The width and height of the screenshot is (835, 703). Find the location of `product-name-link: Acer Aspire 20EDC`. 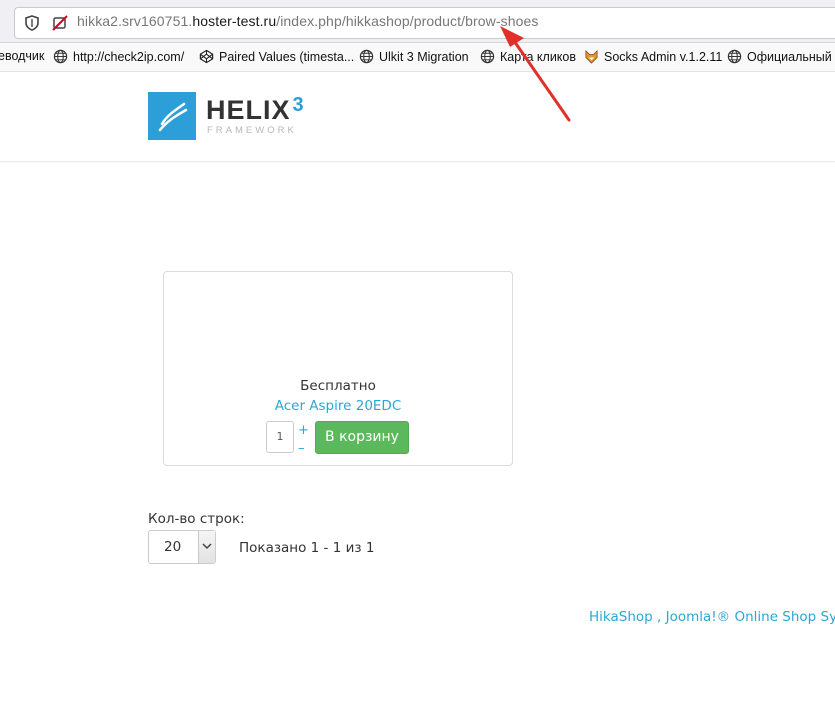

product-name-link: Acer Aspire 20EDC is located at coordinates (338, 406).